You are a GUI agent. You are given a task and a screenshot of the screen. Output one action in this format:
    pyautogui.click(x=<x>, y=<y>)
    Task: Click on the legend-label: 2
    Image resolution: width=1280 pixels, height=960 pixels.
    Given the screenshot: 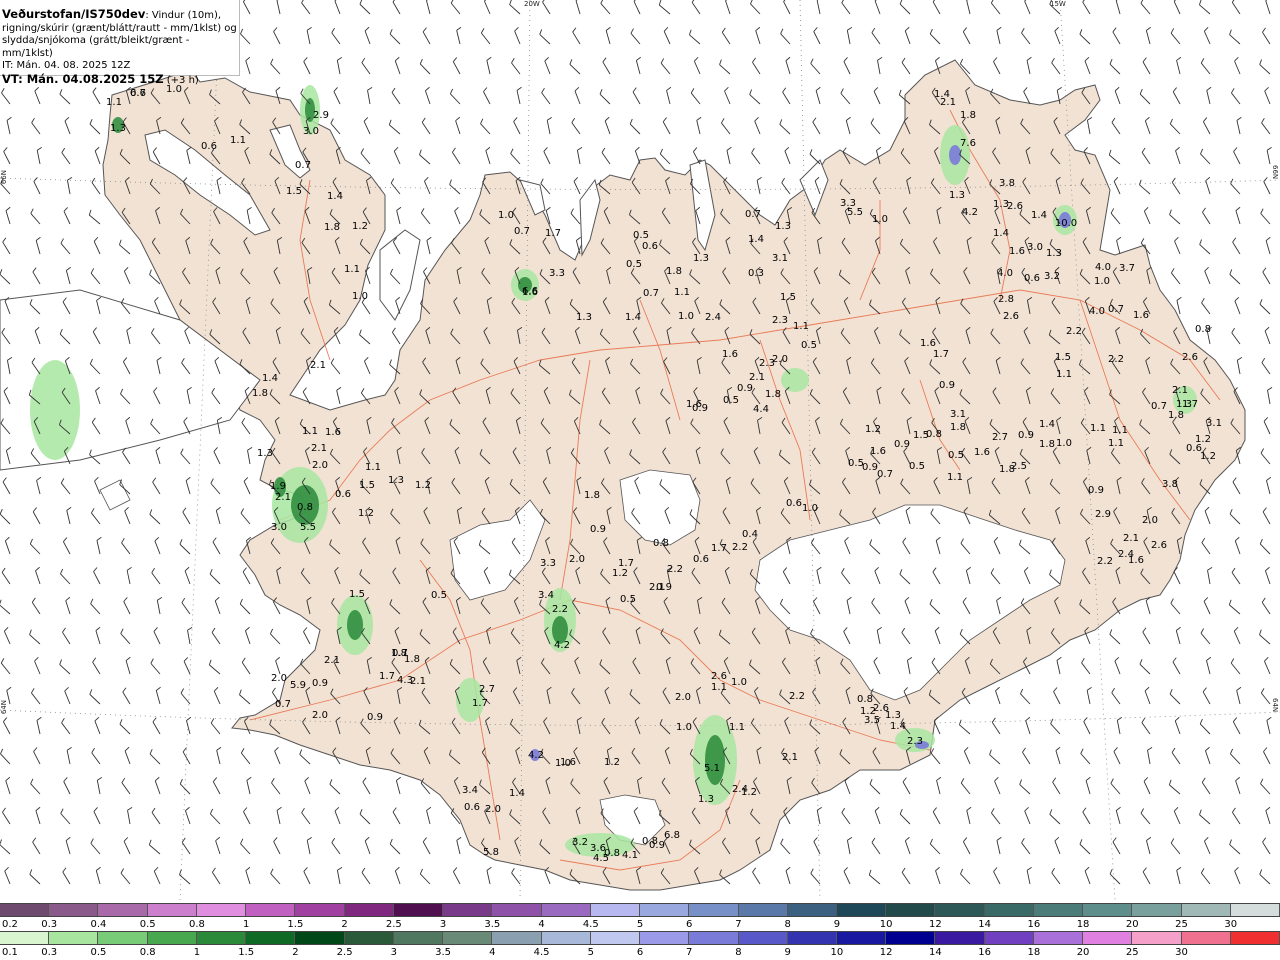 What is the action you would take?
    pyautogui.click(x=344, y=924)
    